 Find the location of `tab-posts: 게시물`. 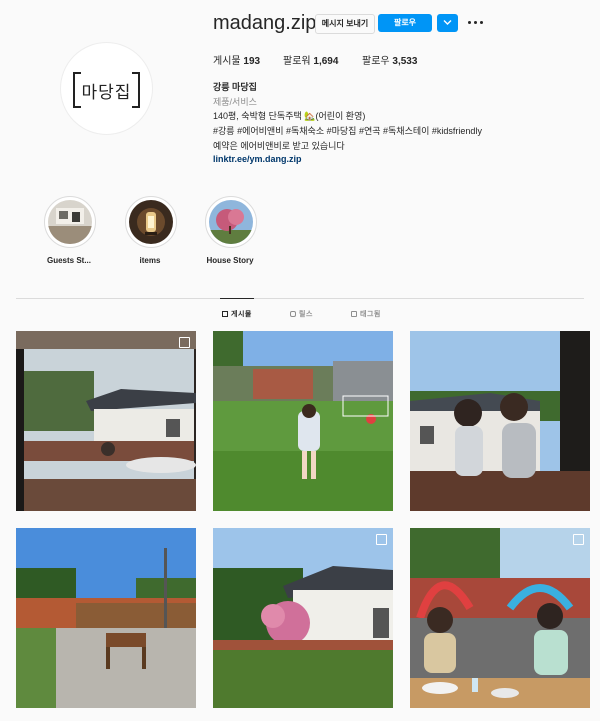

tab-posts: 게시물 is located at coordinates (237, 314).